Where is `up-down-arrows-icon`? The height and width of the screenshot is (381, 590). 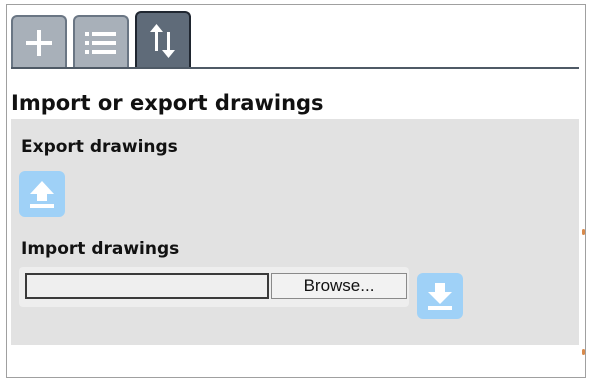 up-down-arrows-icon is located at coordinates (162, 41).